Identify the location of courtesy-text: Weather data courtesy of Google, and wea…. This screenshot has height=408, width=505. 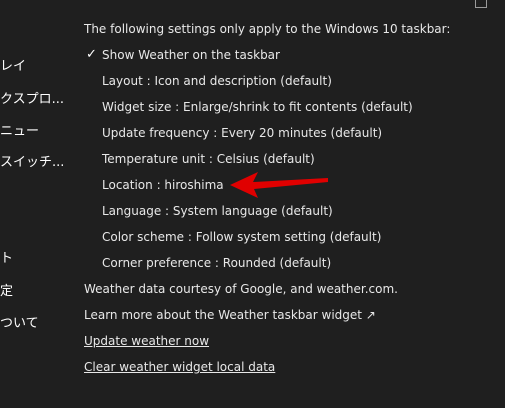
(241, 289).